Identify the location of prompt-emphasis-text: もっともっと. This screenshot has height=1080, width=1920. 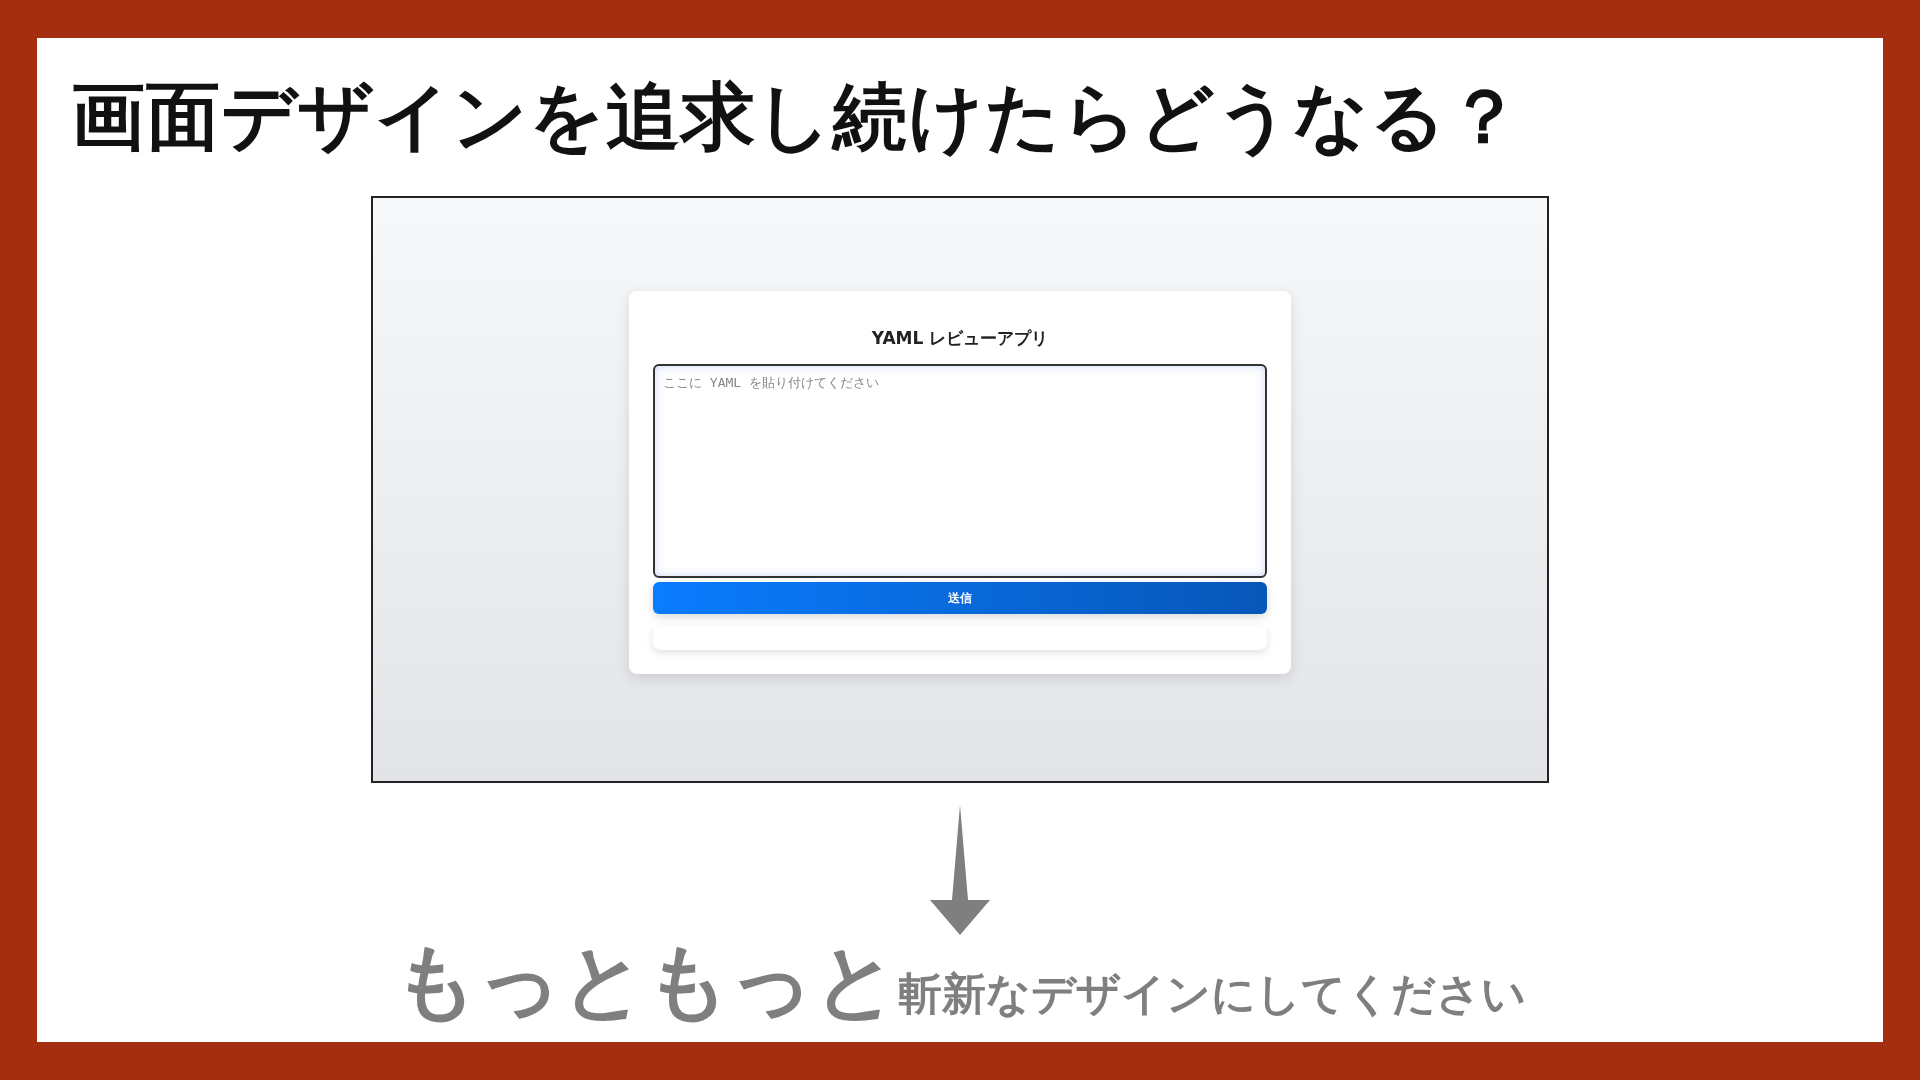
(646, 981).